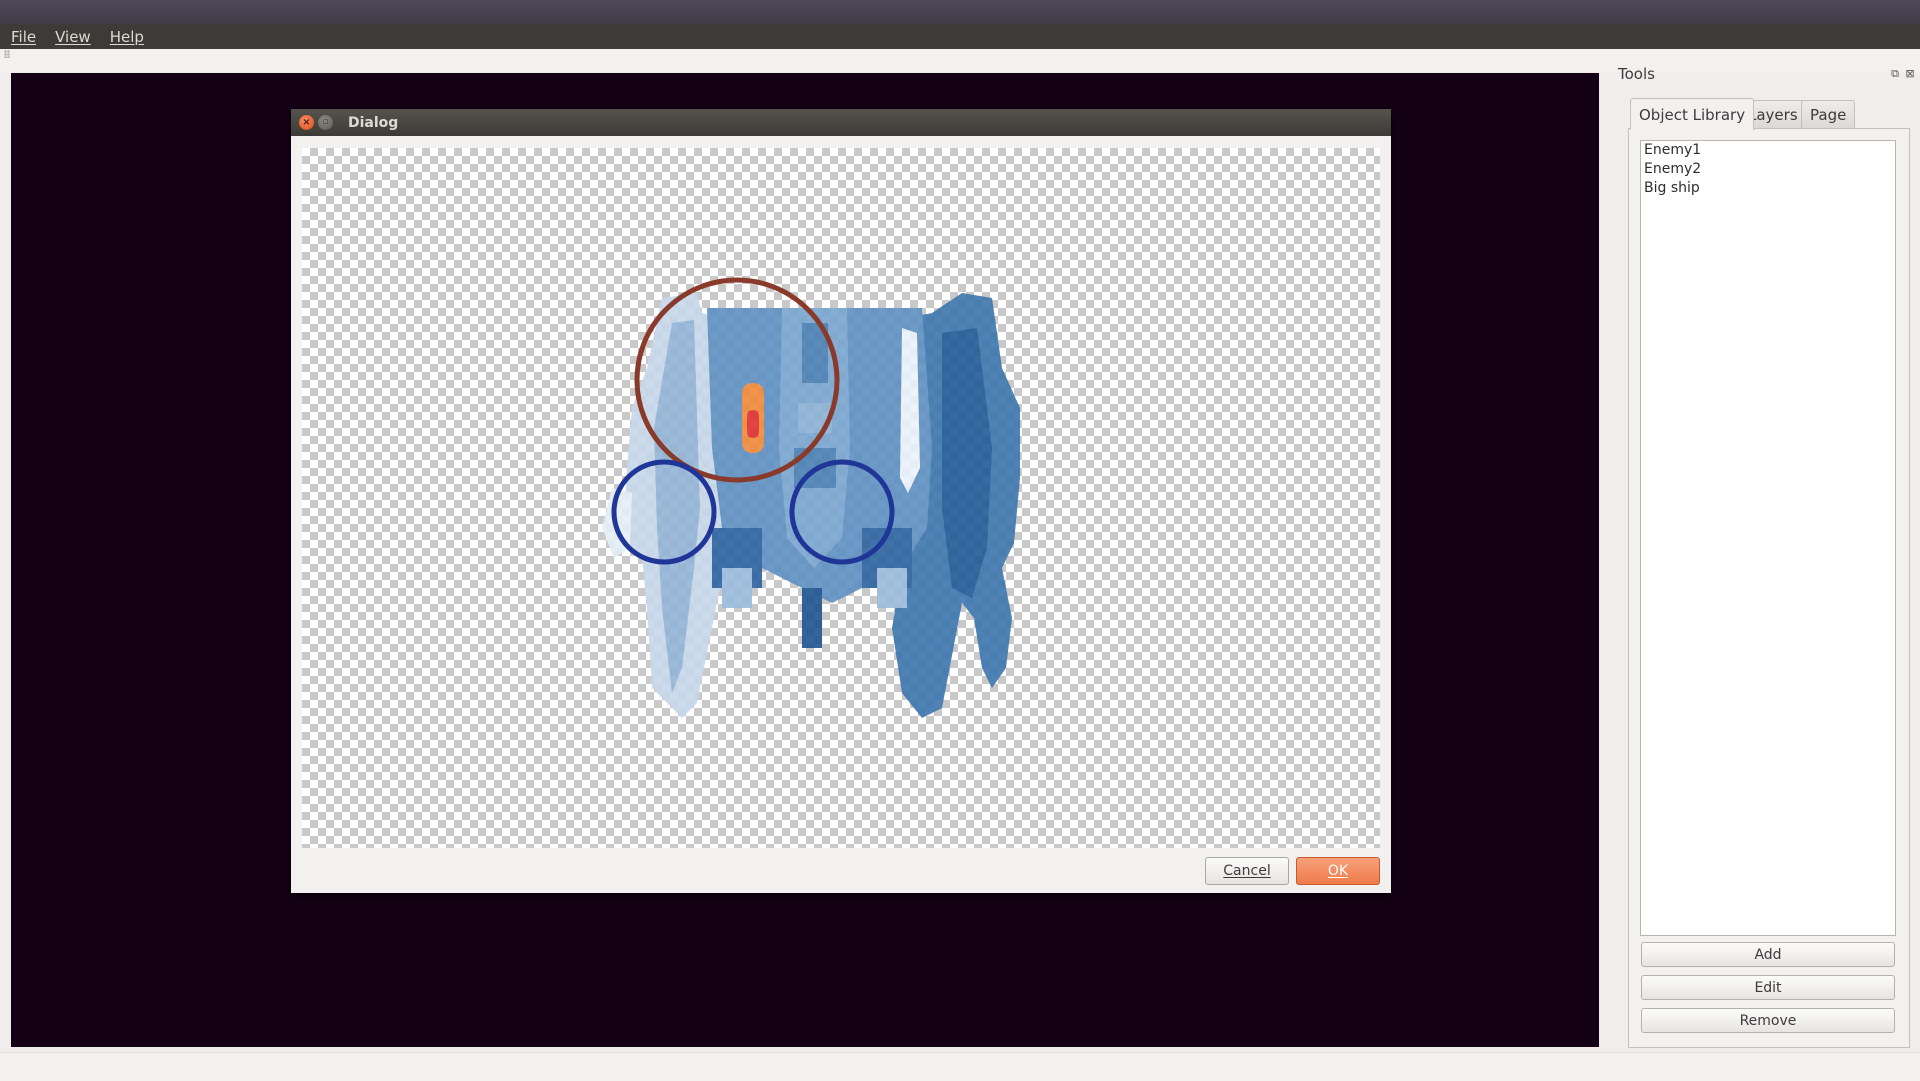  Describe the element at coordinates (306, 122) in the screenshot. I see `close-icon: ×` at that location.